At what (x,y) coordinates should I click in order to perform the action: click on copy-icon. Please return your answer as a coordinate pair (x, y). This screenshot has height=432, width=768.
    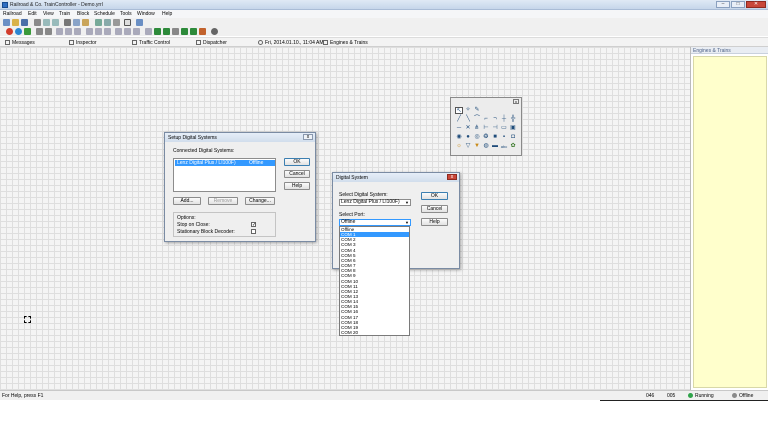
    Looking at the image, I should click on (76, 22).